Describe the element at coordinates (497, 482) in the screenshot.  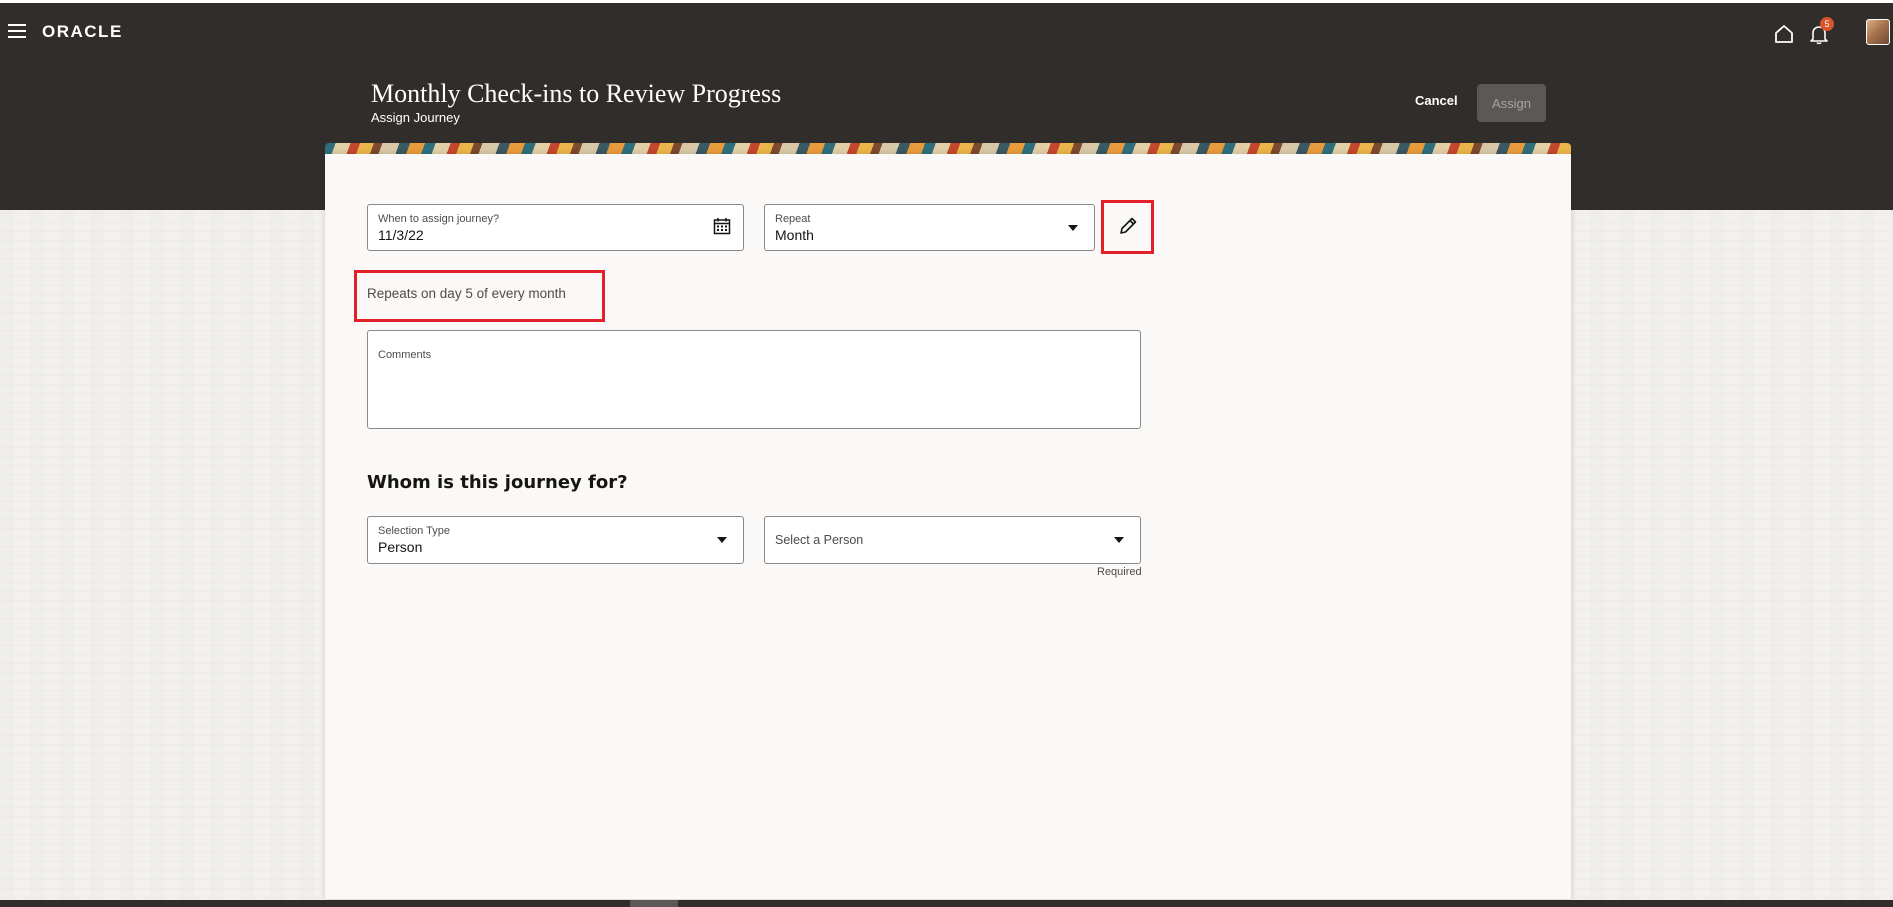
I see `section-heading: Whom is this journey for?` at that location.